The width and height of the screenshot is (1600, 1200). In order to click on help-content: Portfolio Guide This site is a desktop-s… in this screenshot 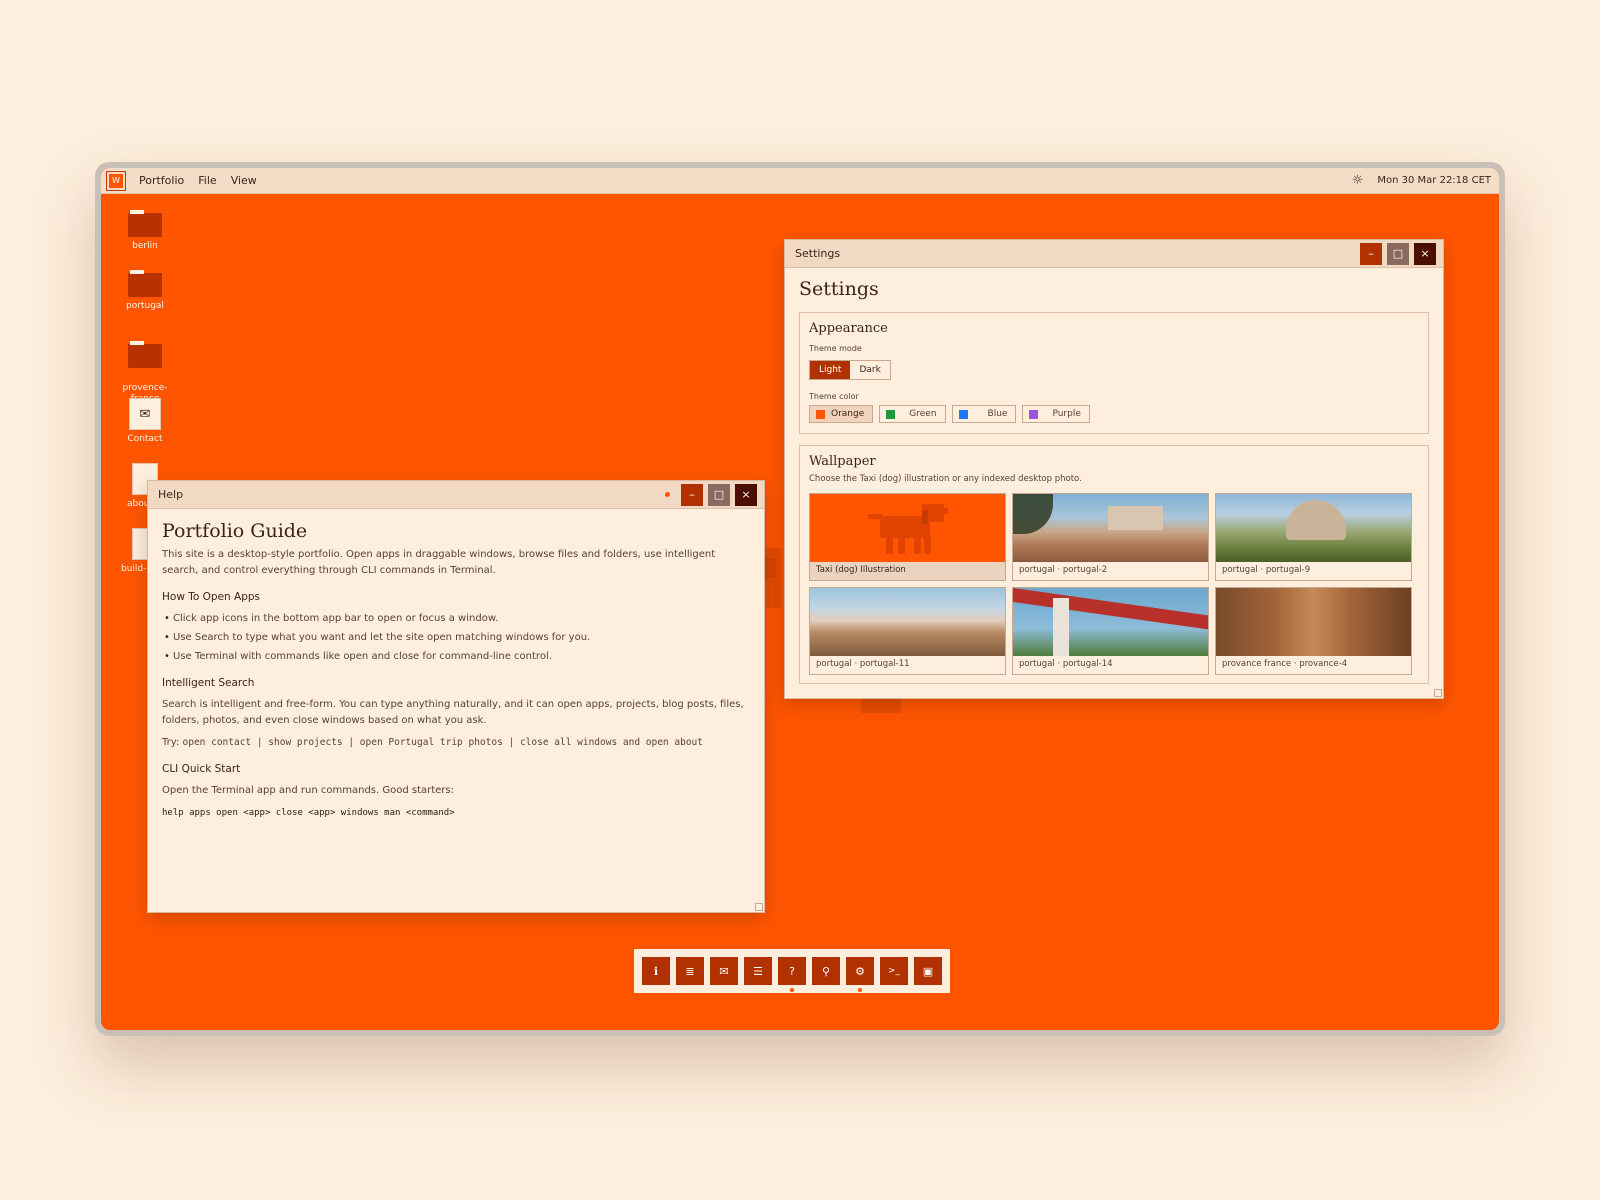, I will do `click(456, 671)`.